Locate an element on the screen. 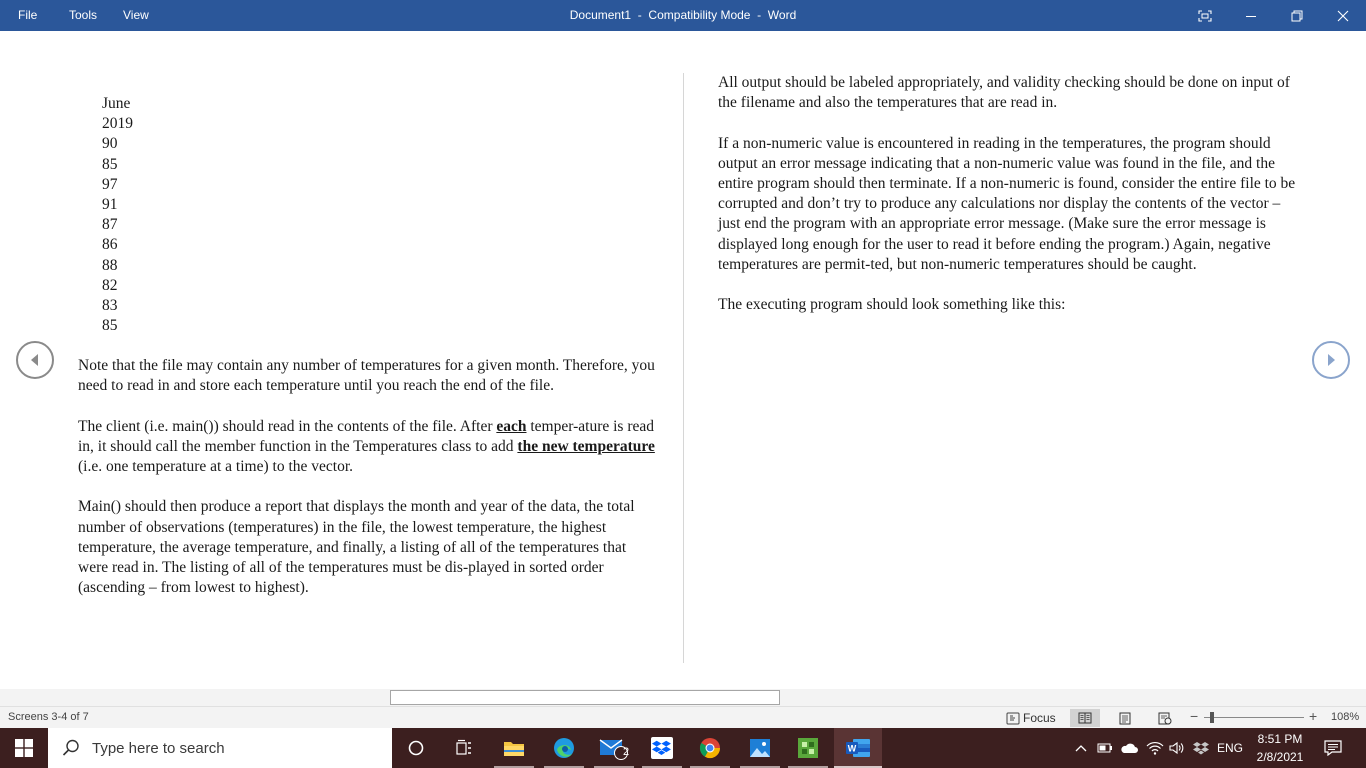  page-divider is located at coordinates (683, 368).